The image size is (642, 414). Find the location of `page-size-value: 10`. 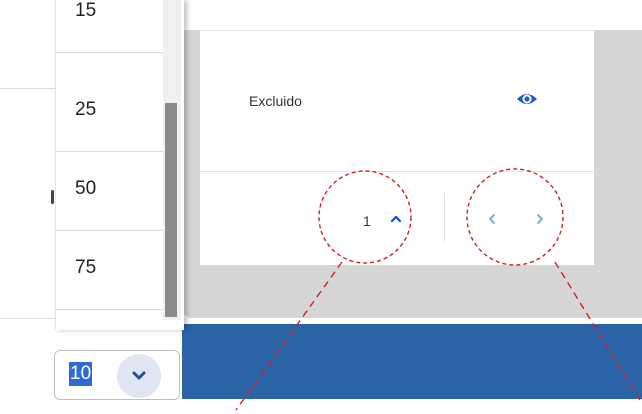

page-size-value: 10 is located at coordinates (81, 374).